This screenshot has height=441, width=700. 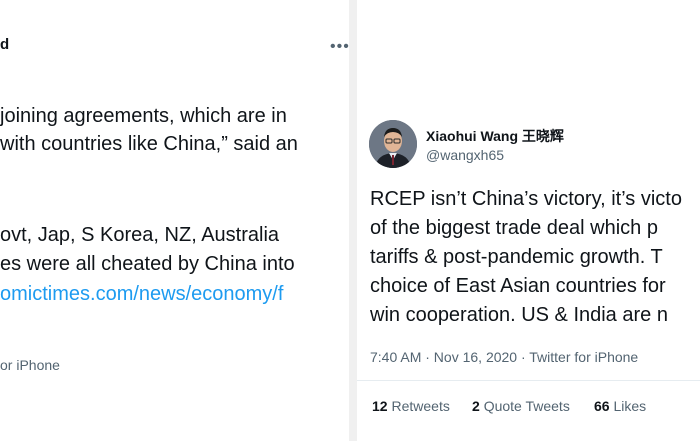 I want to click on quote-tweets-stat: 2 Quote Tweets, so click(x=521, y=406).